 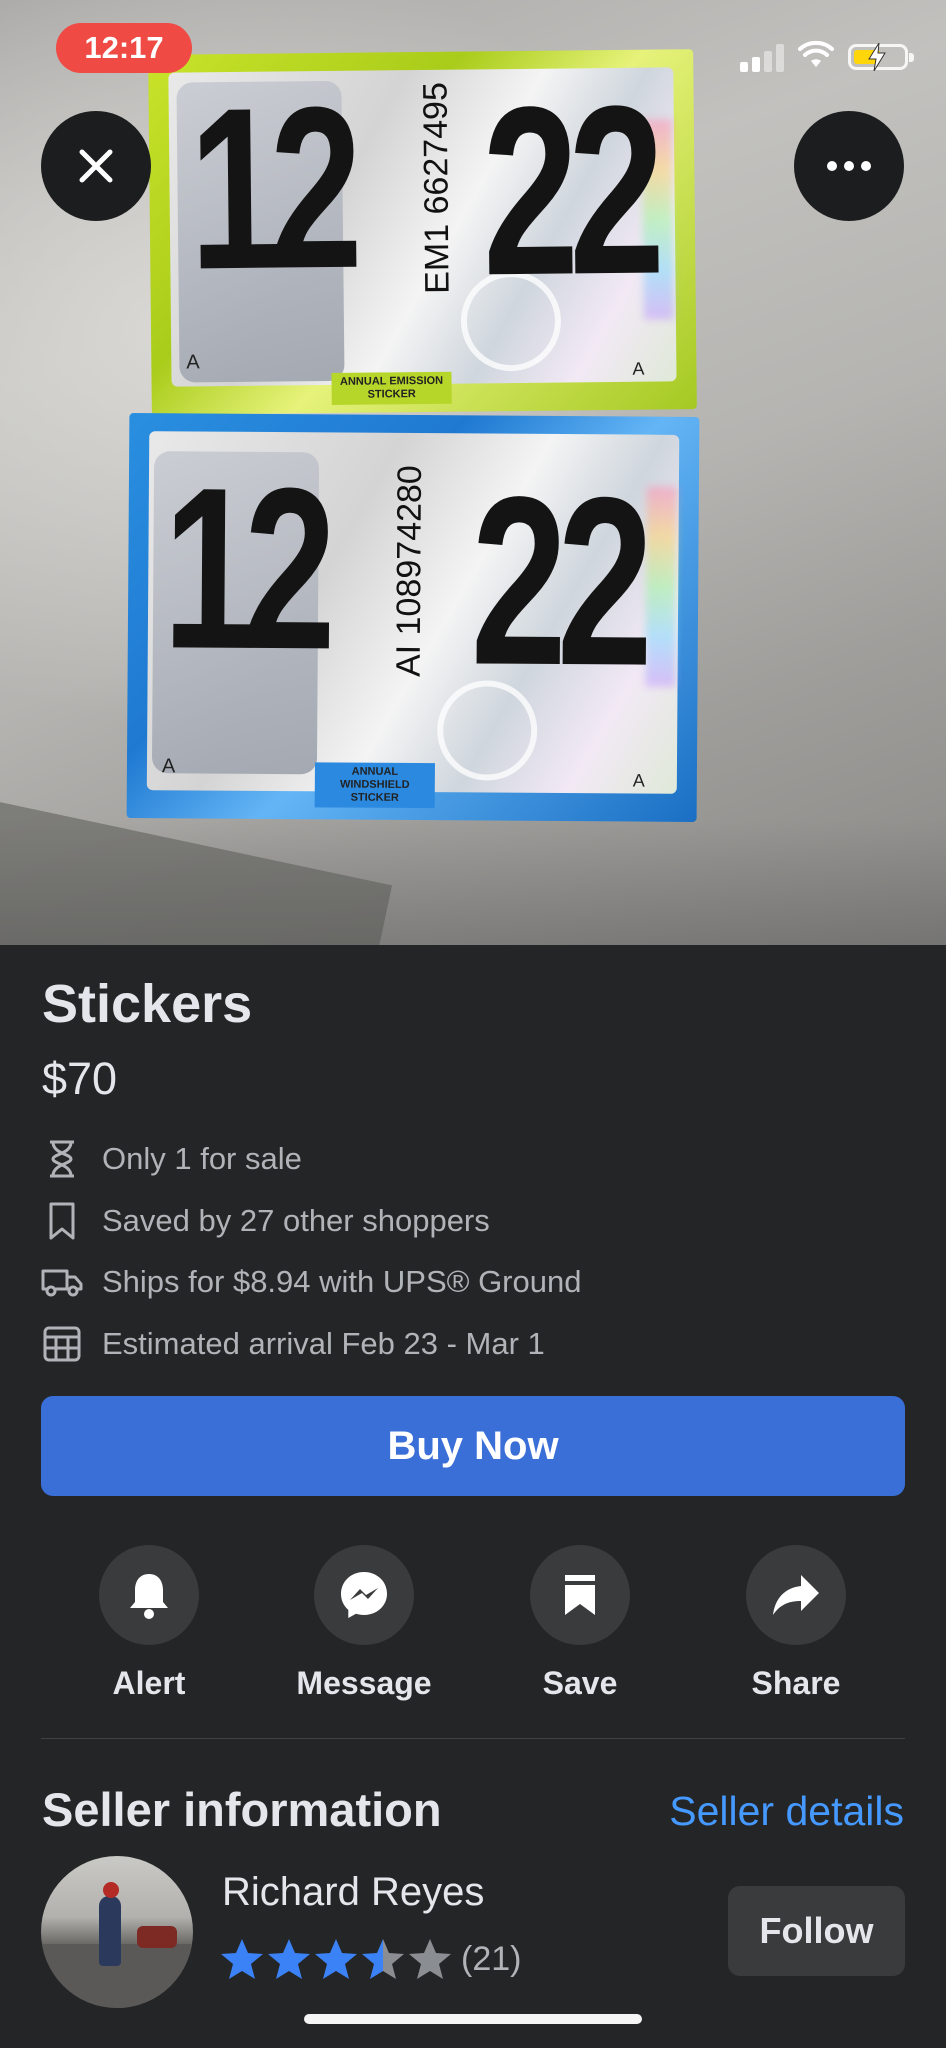 What do you see at coordinates (580, 1623) in the screenshot?
I see `save-action: Save` at bounding box center [580, 1623].